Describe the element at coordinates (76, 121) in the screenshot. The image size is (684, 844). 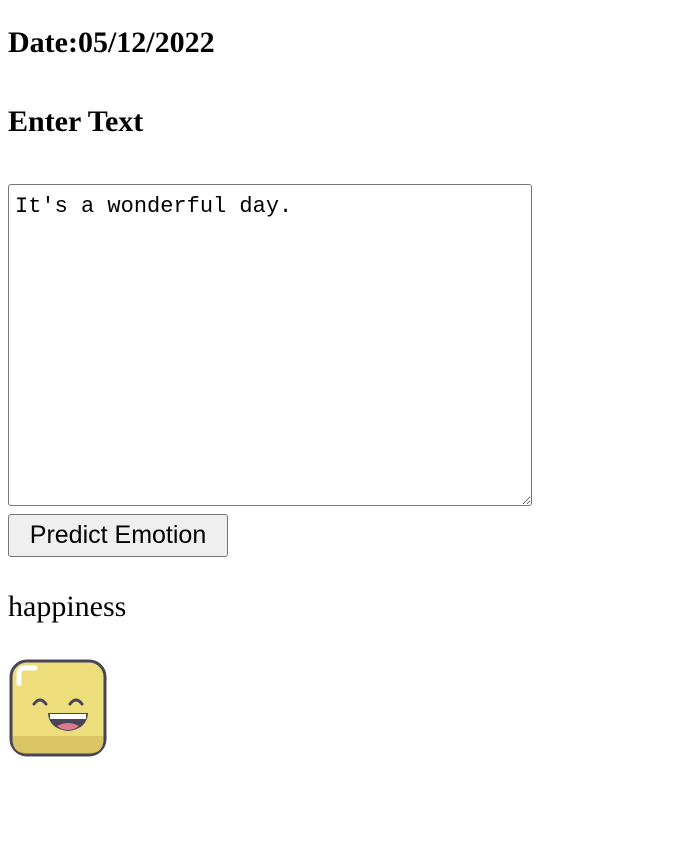
I see `enter-text-heading: Enter Text` at that location.